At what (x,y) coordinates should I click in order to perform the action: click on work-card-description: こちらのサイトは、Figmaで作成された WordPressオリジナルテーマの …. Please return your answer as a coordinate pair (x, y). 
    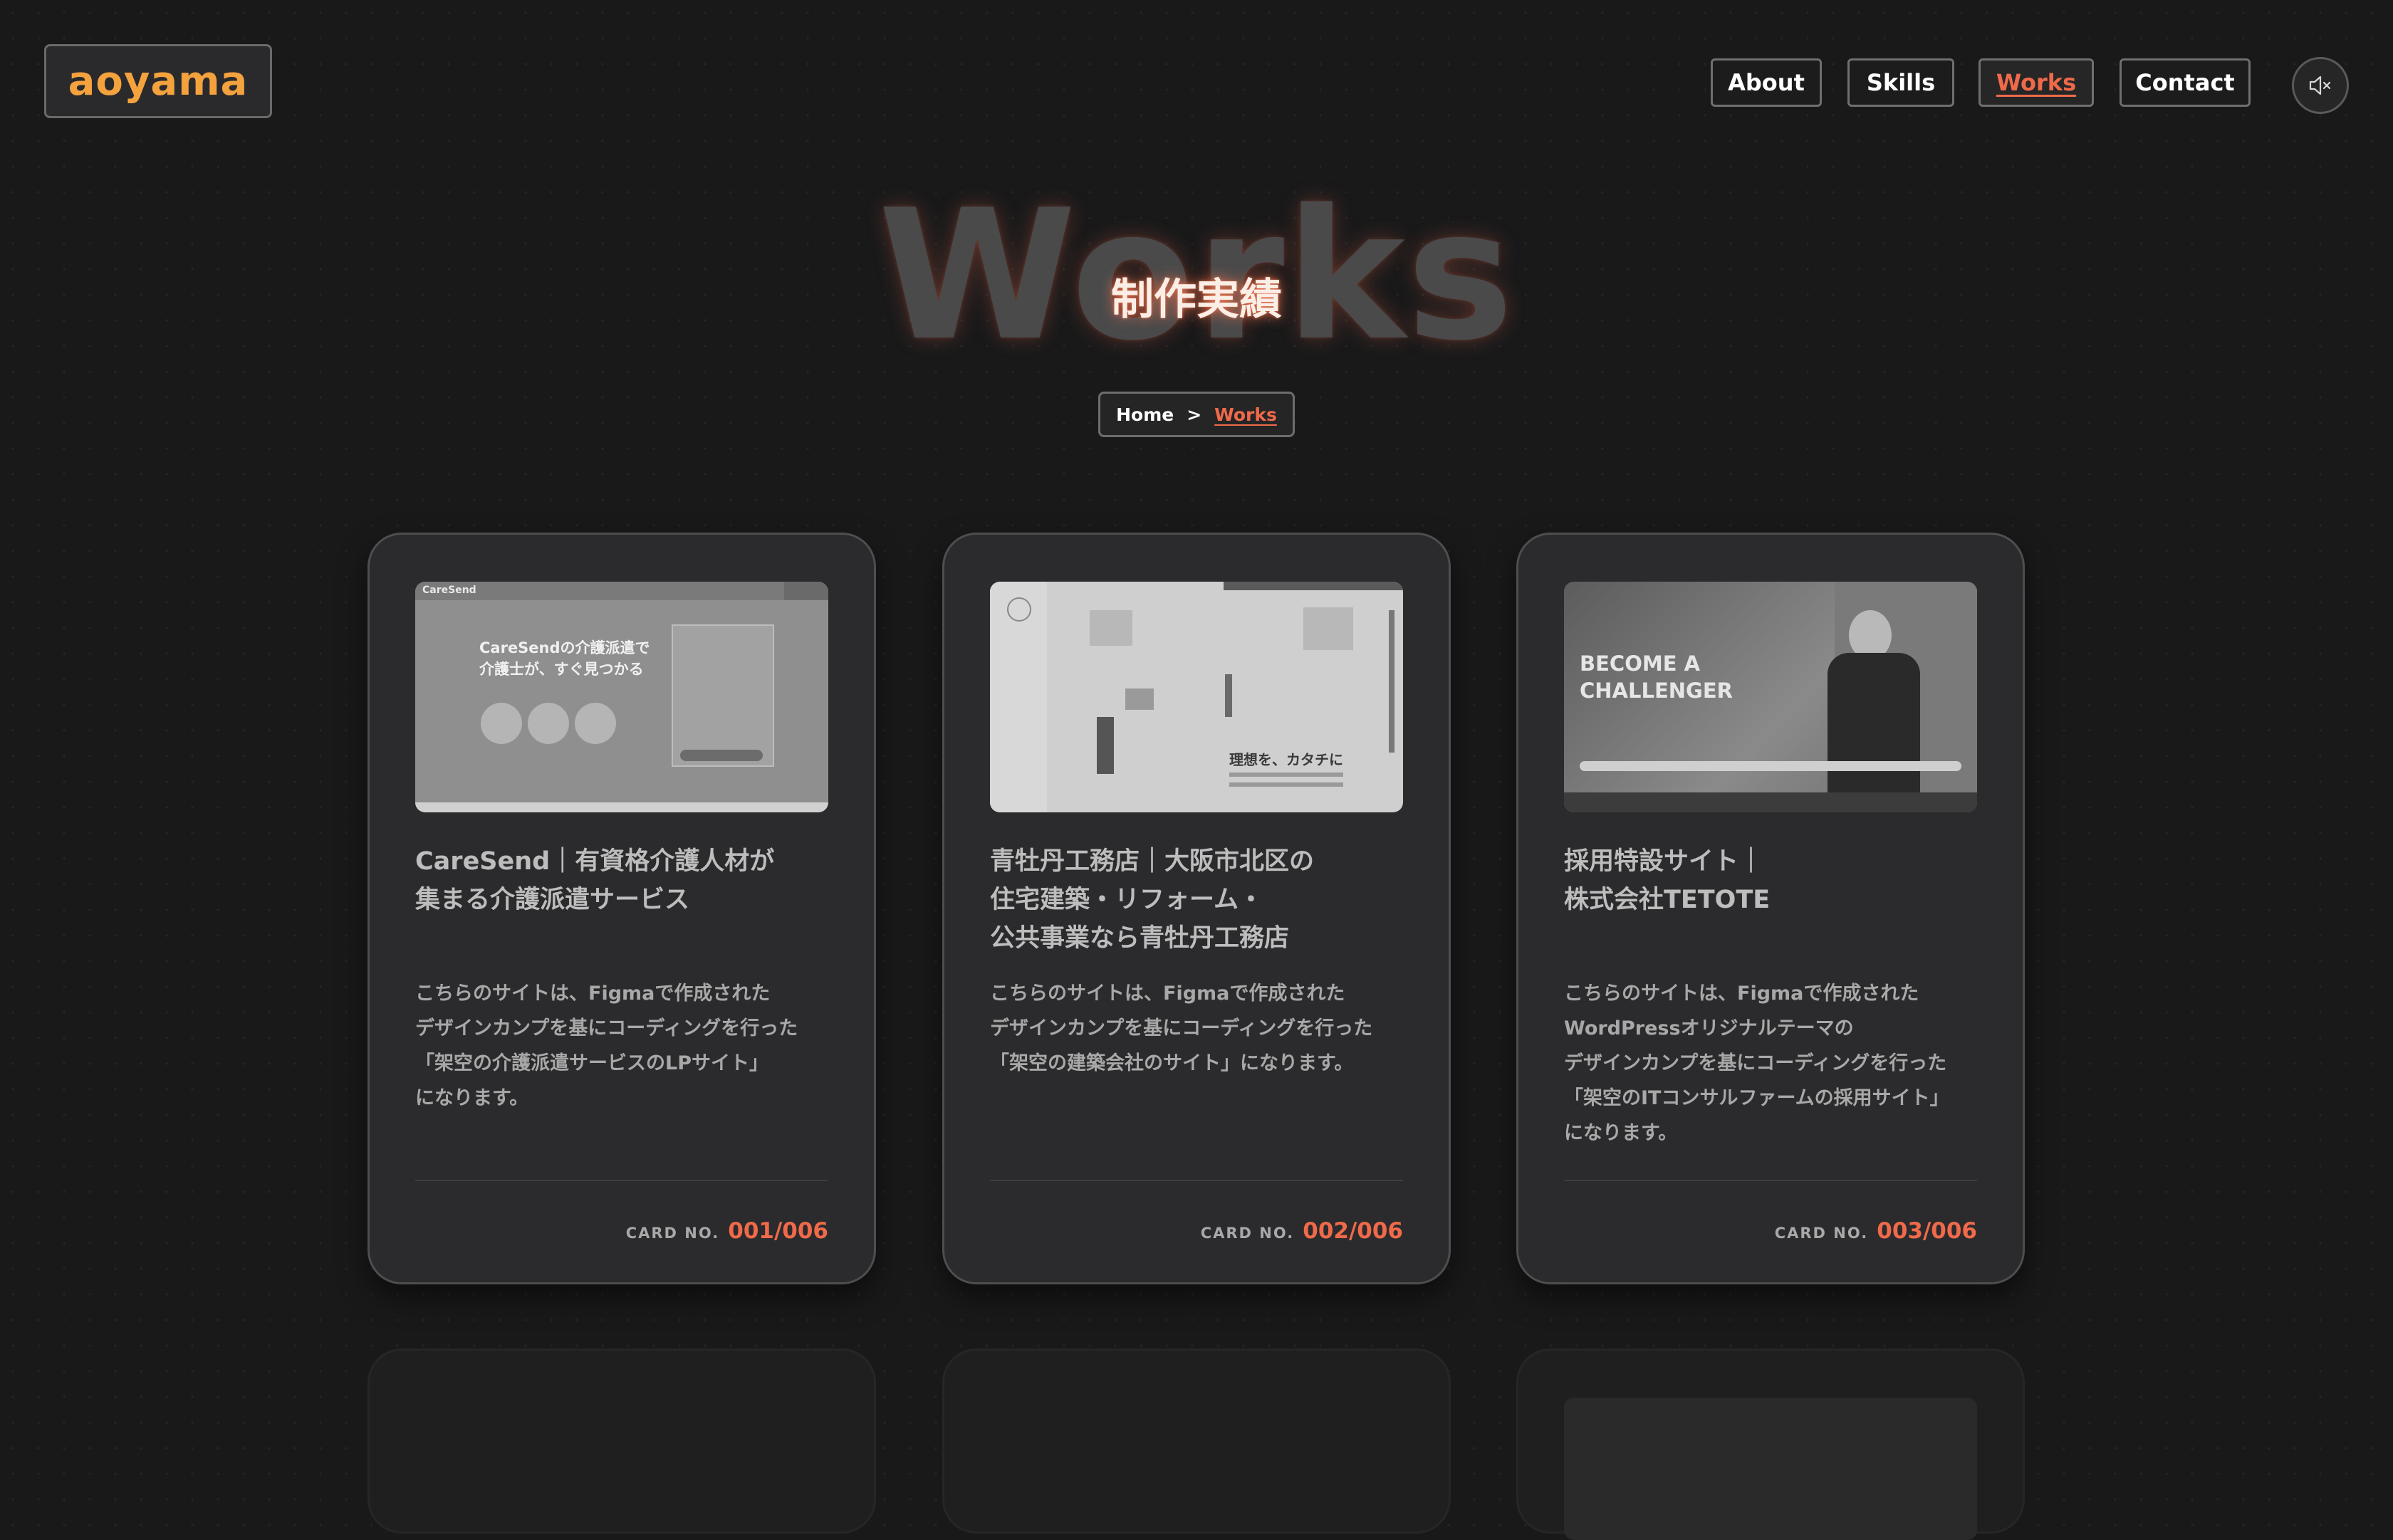
    Looking at the image, I should click on (1756, 1063).